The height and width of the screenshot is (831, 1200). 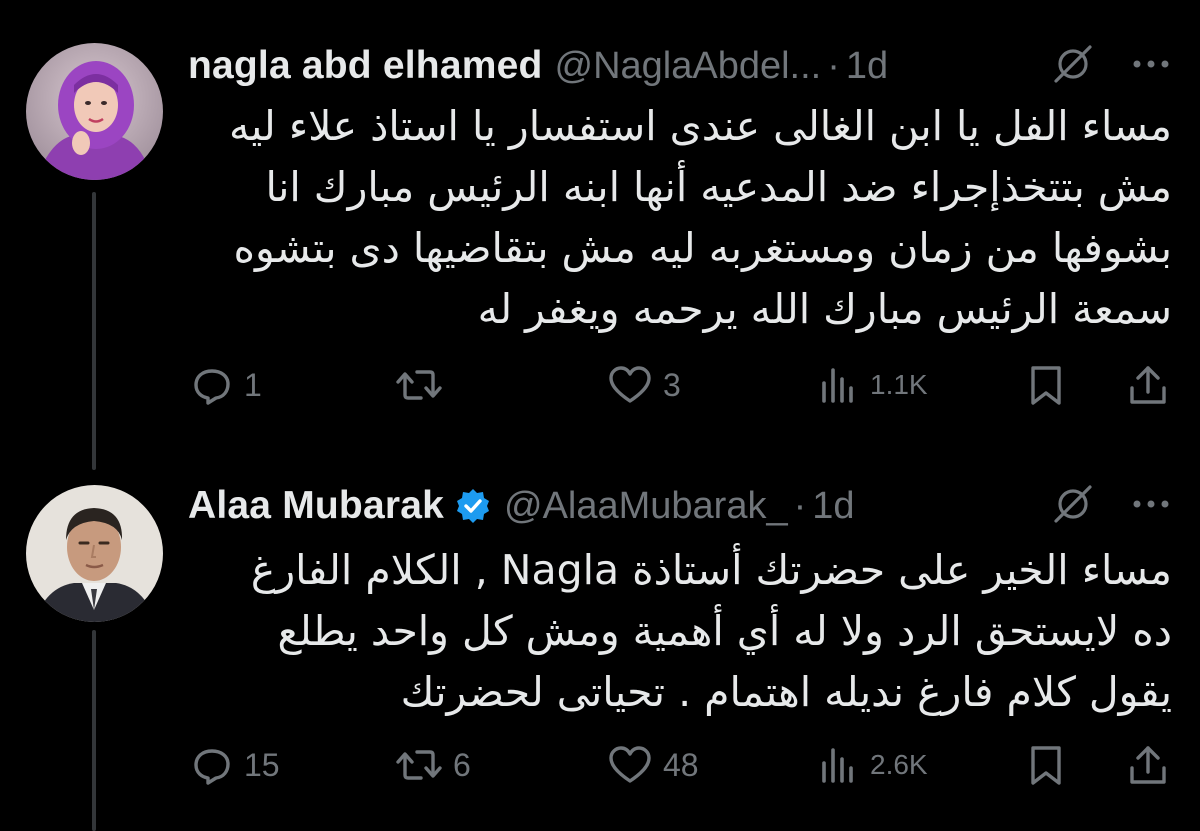 I want to click on views-count: 1.1K, so click(x=899, y=384).